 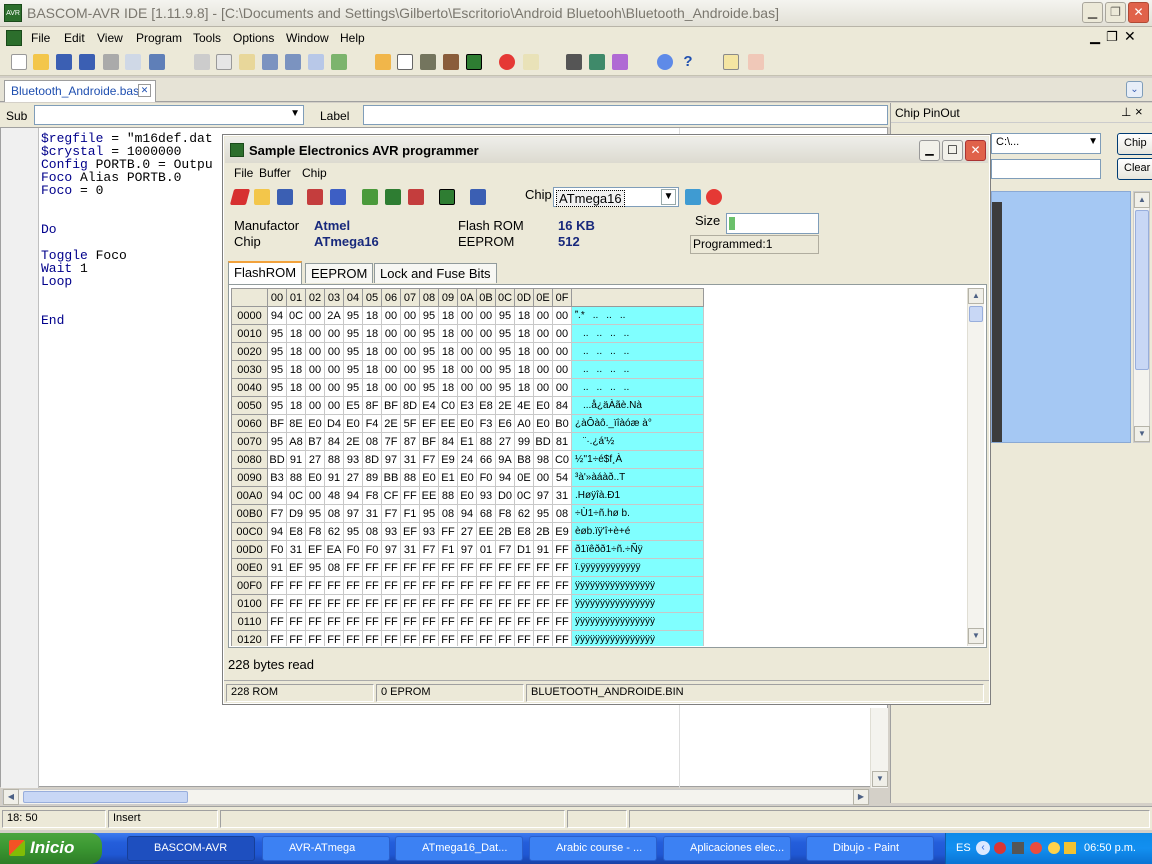 What do you see at coordinates (11, 797) in the screenshot?
I see `scroll-left-icon: ◀` at bounding box center [11, 797].